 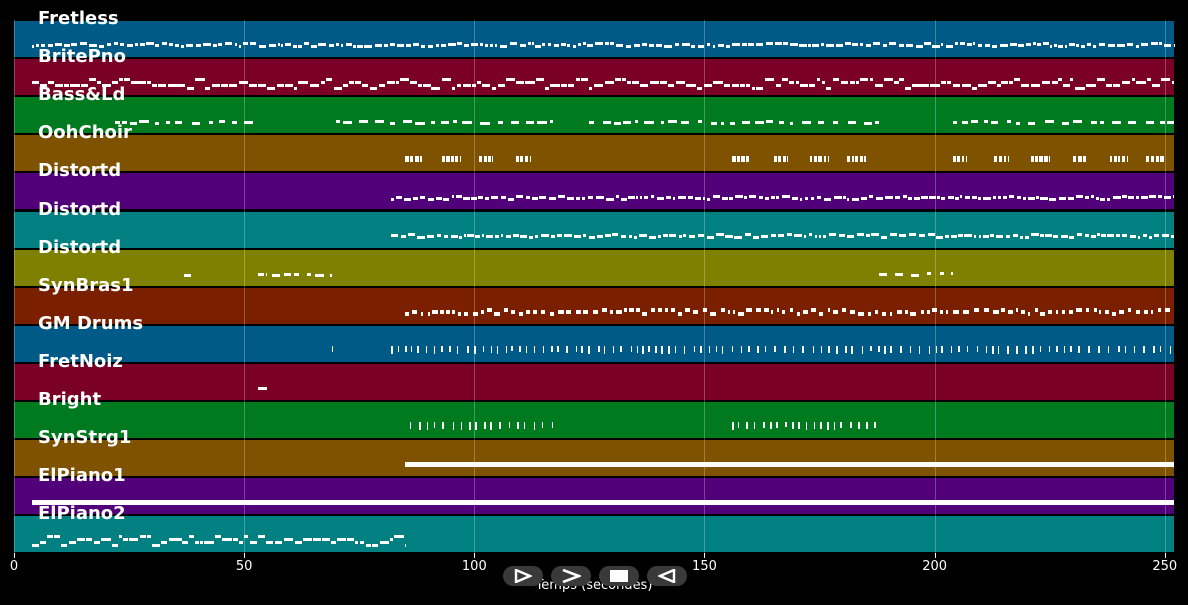 I want to click on track-label: FretNoiz, so click(x=80, y=361).